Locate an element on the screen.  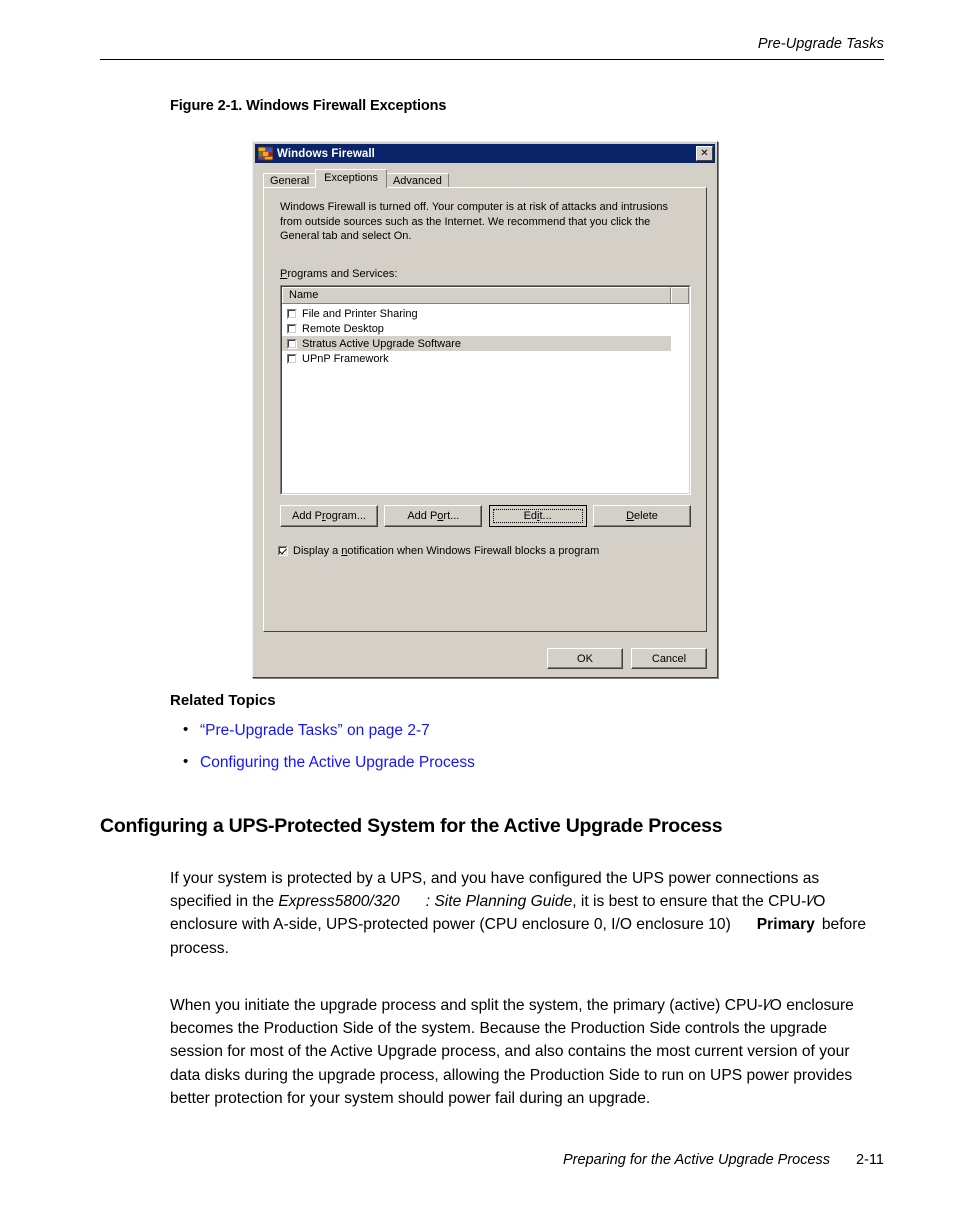
column-header-spacer is located at coordinates (680, 295).